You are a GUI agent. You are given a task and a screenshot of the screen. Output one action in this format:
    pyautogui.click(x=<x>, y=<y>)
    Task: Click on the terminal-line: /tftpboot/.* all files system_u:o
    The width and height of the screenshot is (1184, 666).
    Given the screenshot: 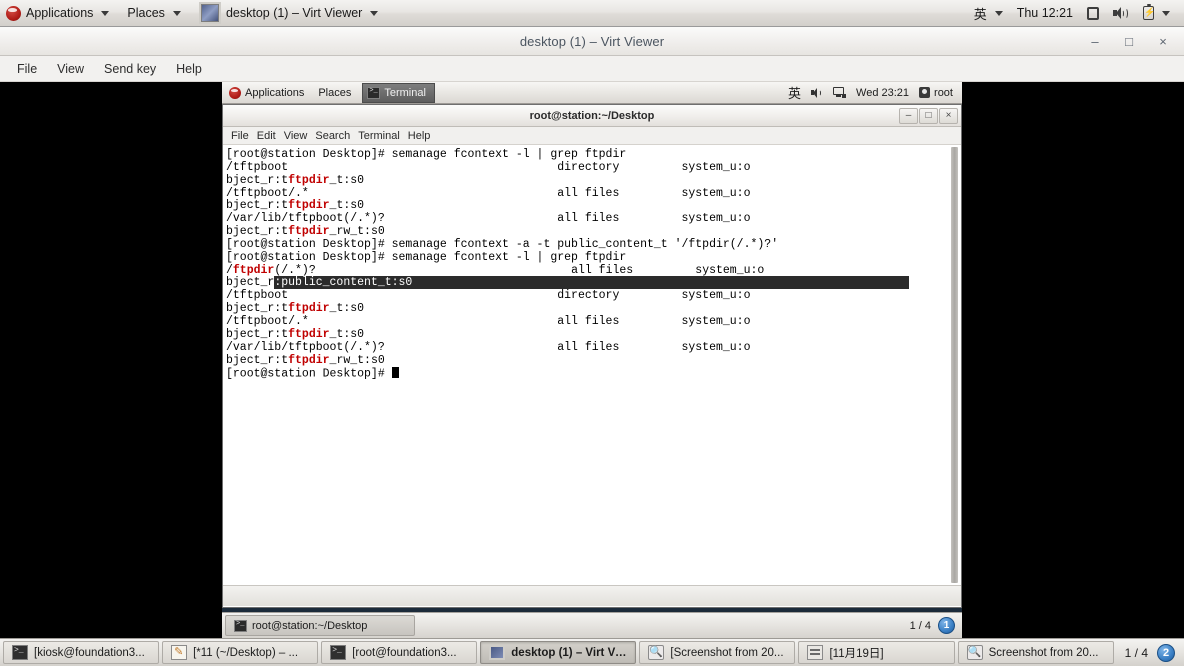 What is the action you would take?
    pyautogui.click(x=488, y=321)
    